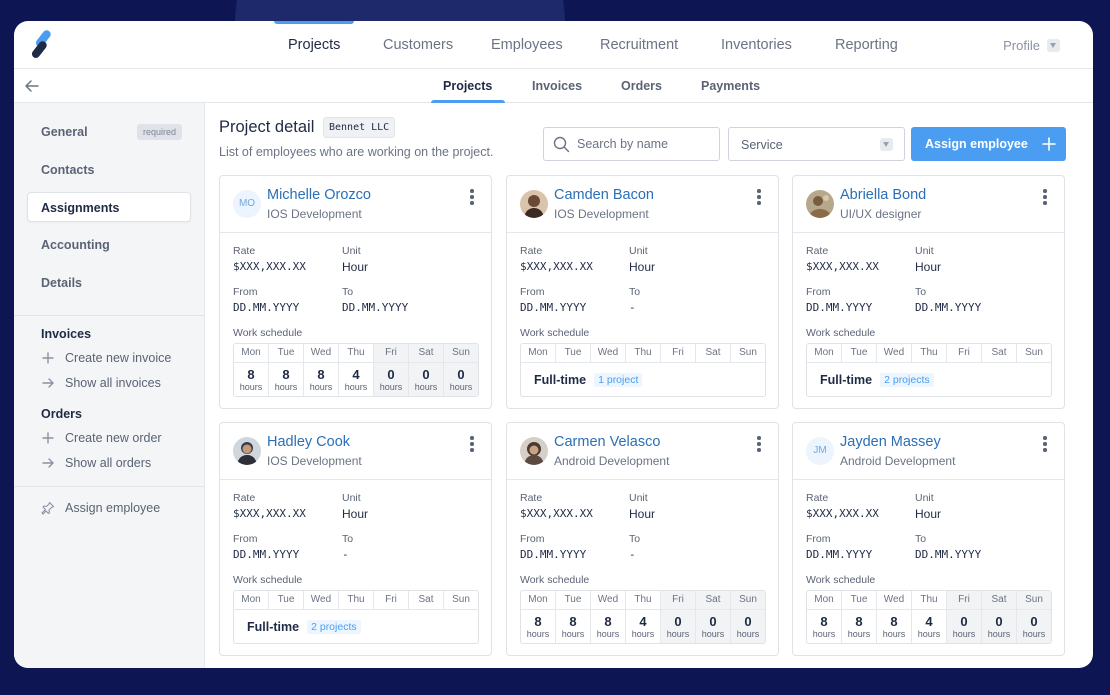 This screenshot has height=695, width=1110. Describe the element at coordinates (816, 144) in the screenshot. I see `service-select: Service` at that location.